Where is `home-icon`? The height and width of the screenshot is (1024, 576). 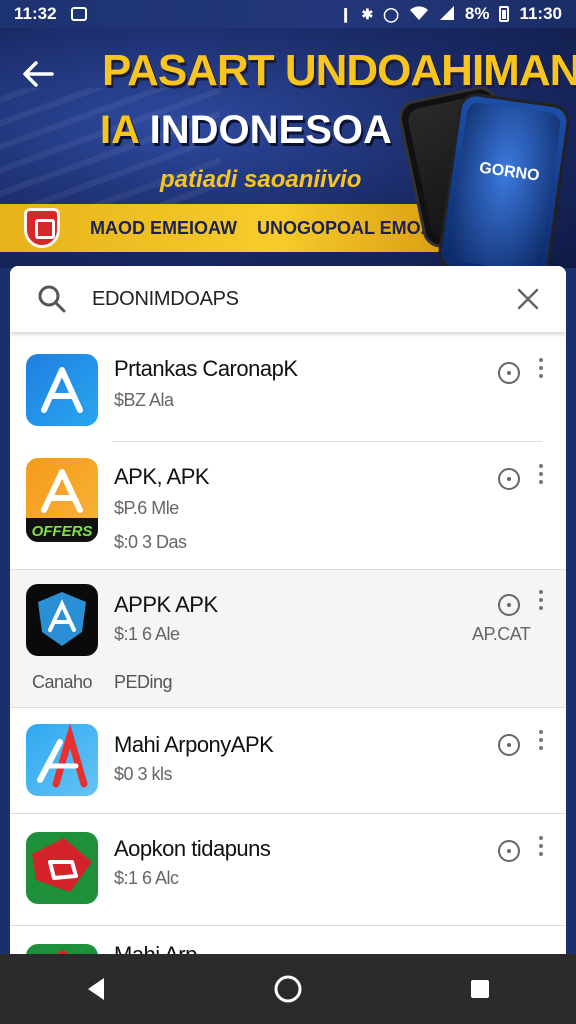 home-icon is located at coordinates (288, 989).